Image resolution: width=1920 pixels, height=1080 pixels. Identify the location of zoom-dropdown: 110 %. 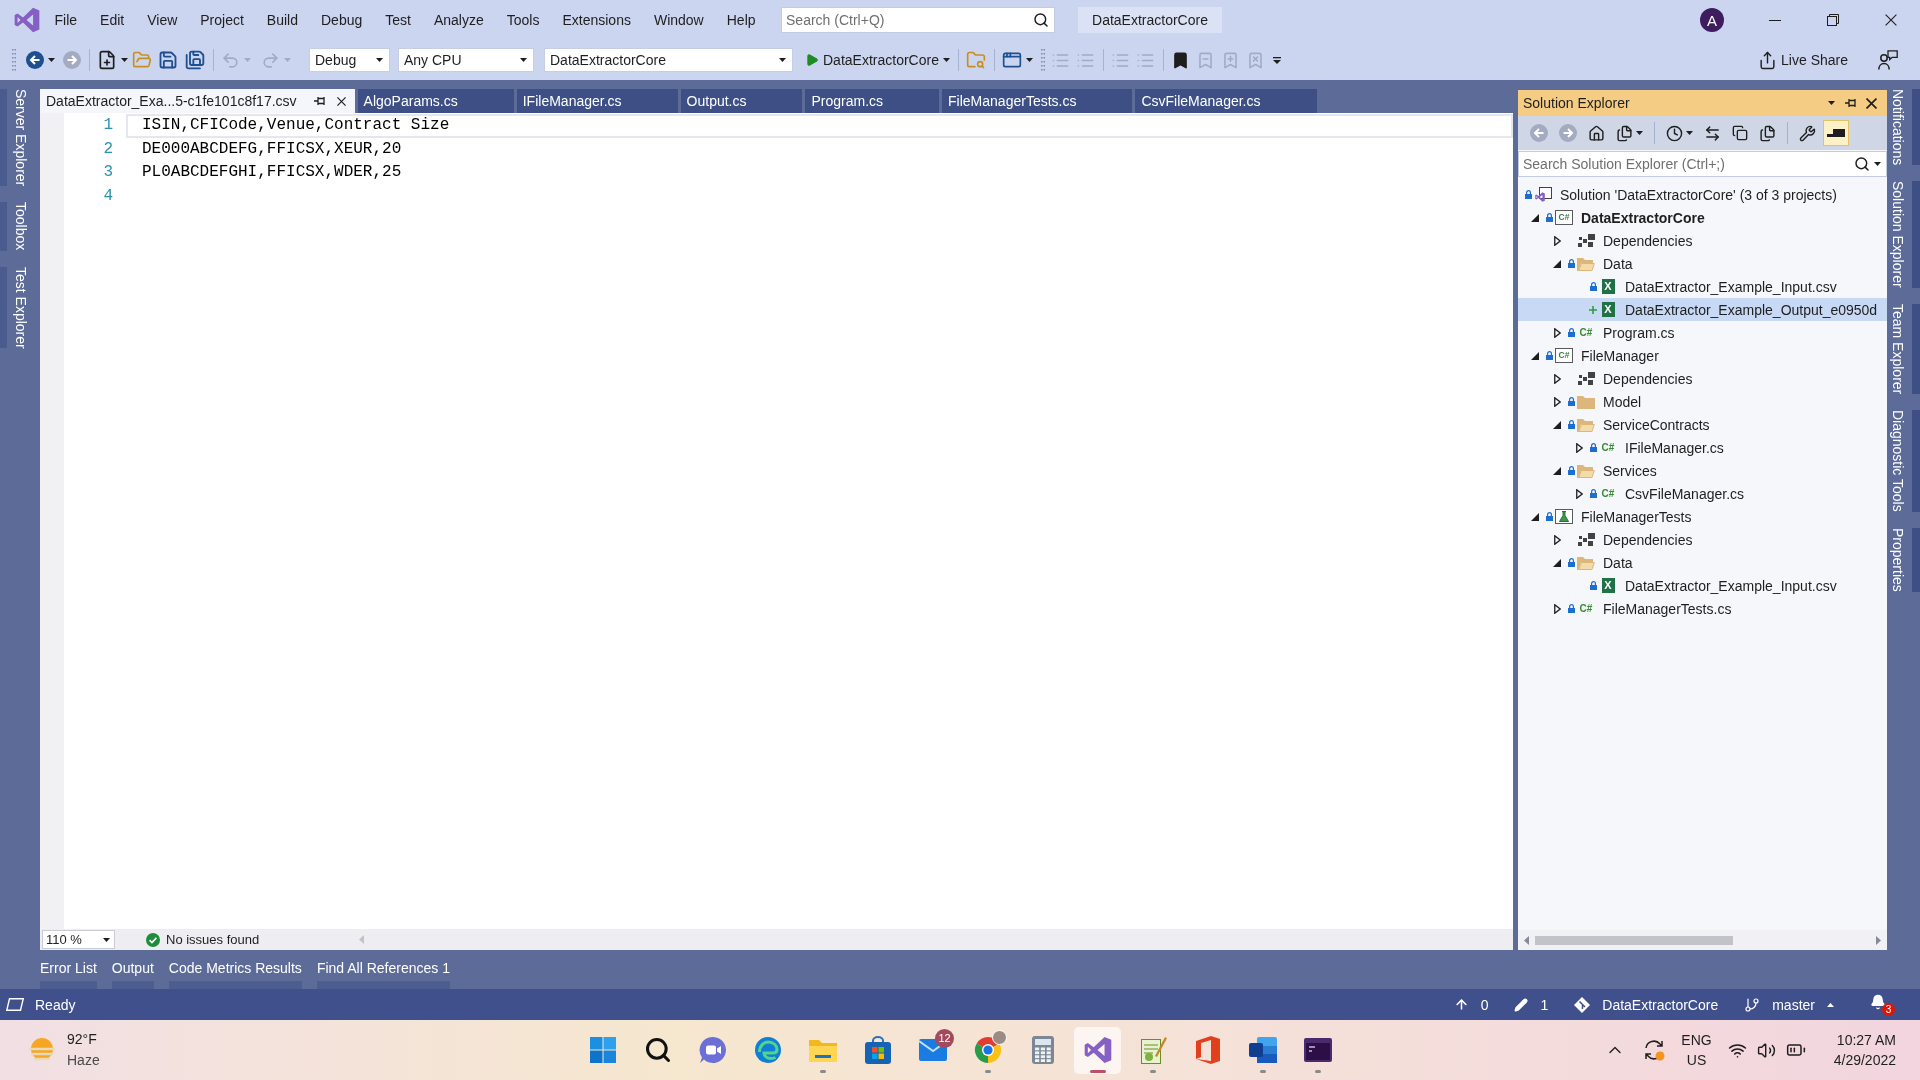
(78, 939).